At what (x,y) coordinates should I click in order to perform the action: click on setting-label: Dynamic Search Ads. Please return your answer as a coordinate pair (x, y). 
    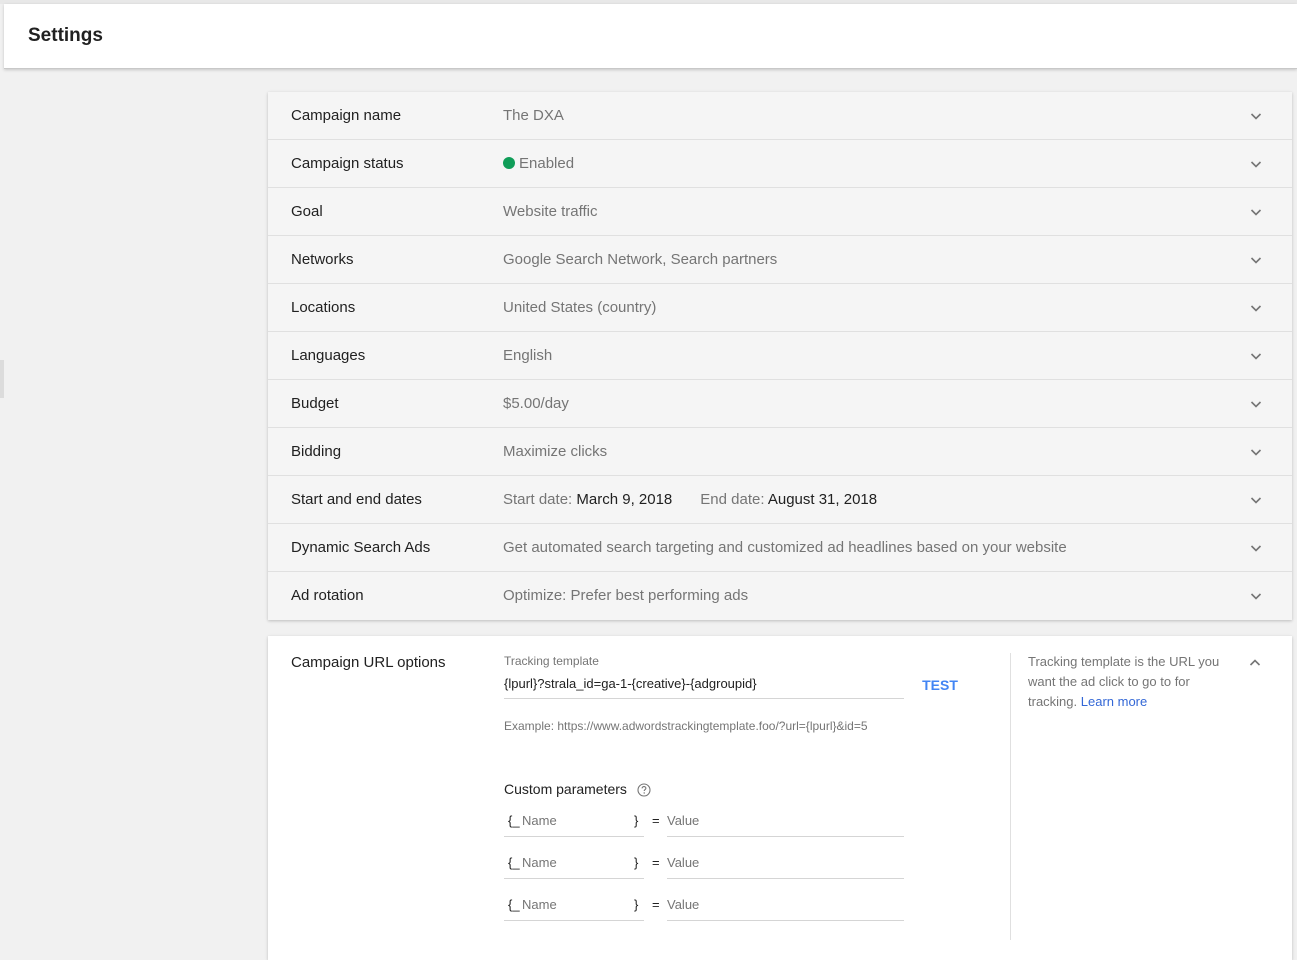
    Looking at the image, I should click on (361, 547).